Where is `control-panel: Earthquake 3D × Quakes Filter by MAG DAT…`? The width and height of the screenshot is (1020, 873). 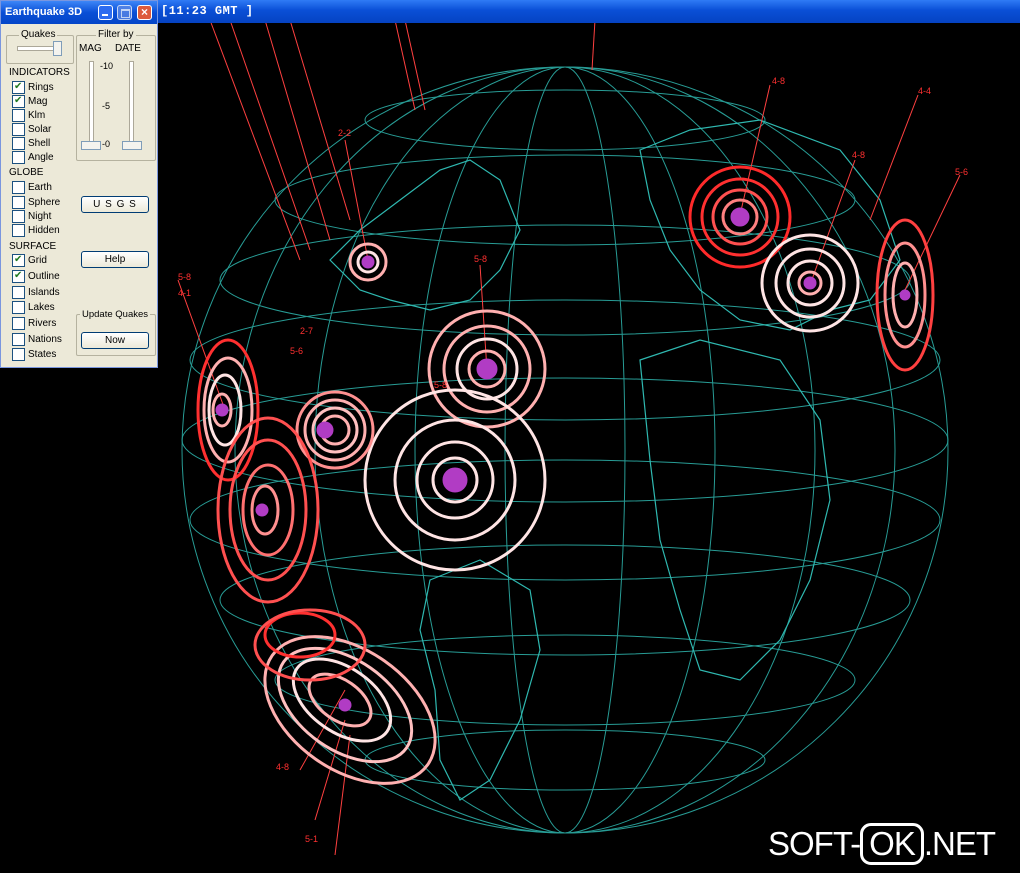
control-panel: Earthquake 3D × Quakes Filter by MAG DAT… is located at coordinates (79, 184).